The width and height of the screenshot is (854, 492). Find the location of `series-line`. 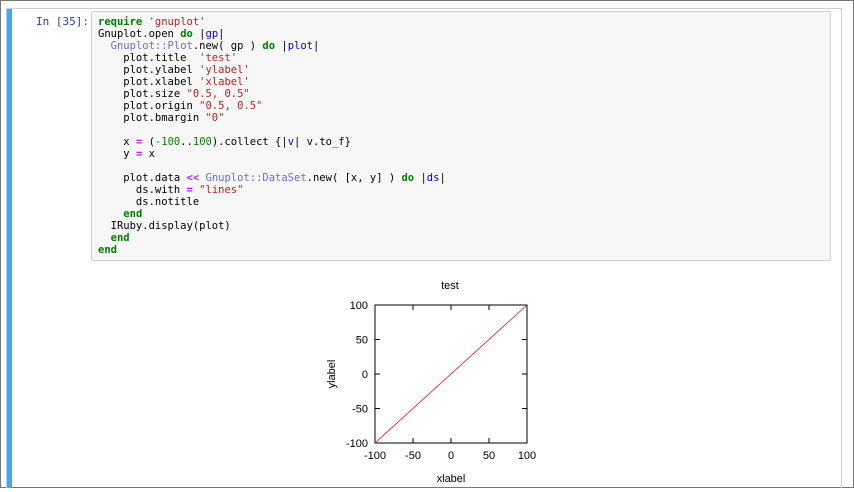

series-line is located at coordinates (451, 374).